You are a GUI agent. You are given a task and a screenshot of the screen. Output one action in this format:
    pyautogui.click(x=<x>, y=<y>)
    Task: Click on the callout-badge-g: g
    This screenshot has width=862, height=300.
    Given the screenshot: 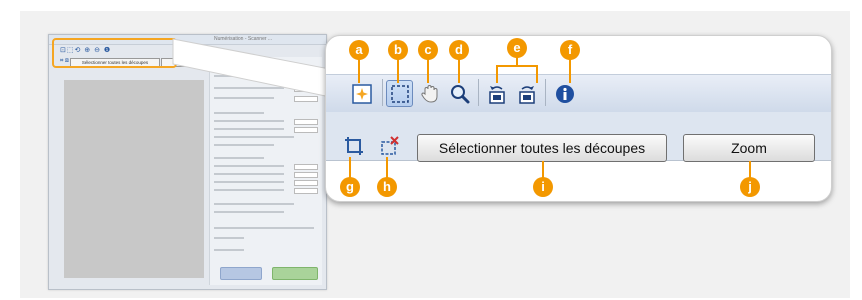 What is the action you would take?
    pyautogui.click(x=350, y=187)
    